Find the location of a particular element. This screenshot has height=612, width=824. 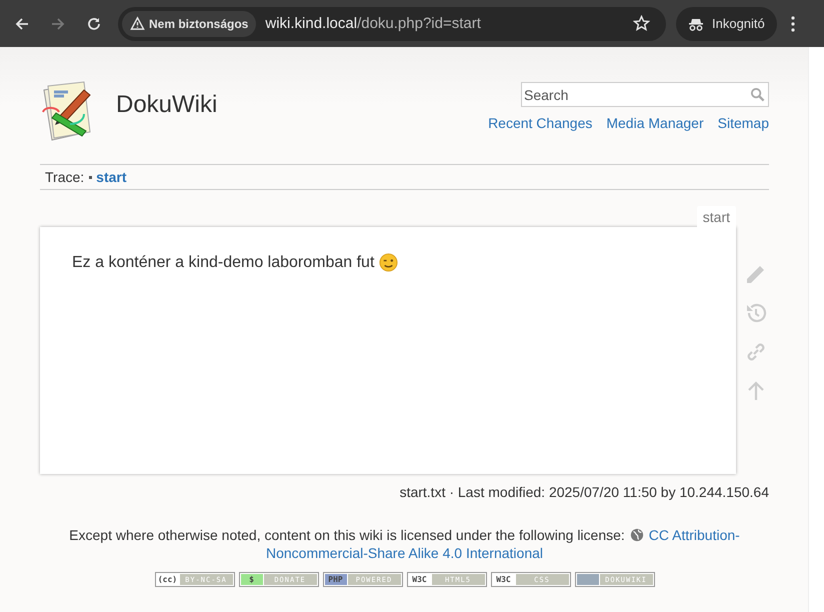

site-title: DokuWiki is located at coordinates (167, 105).